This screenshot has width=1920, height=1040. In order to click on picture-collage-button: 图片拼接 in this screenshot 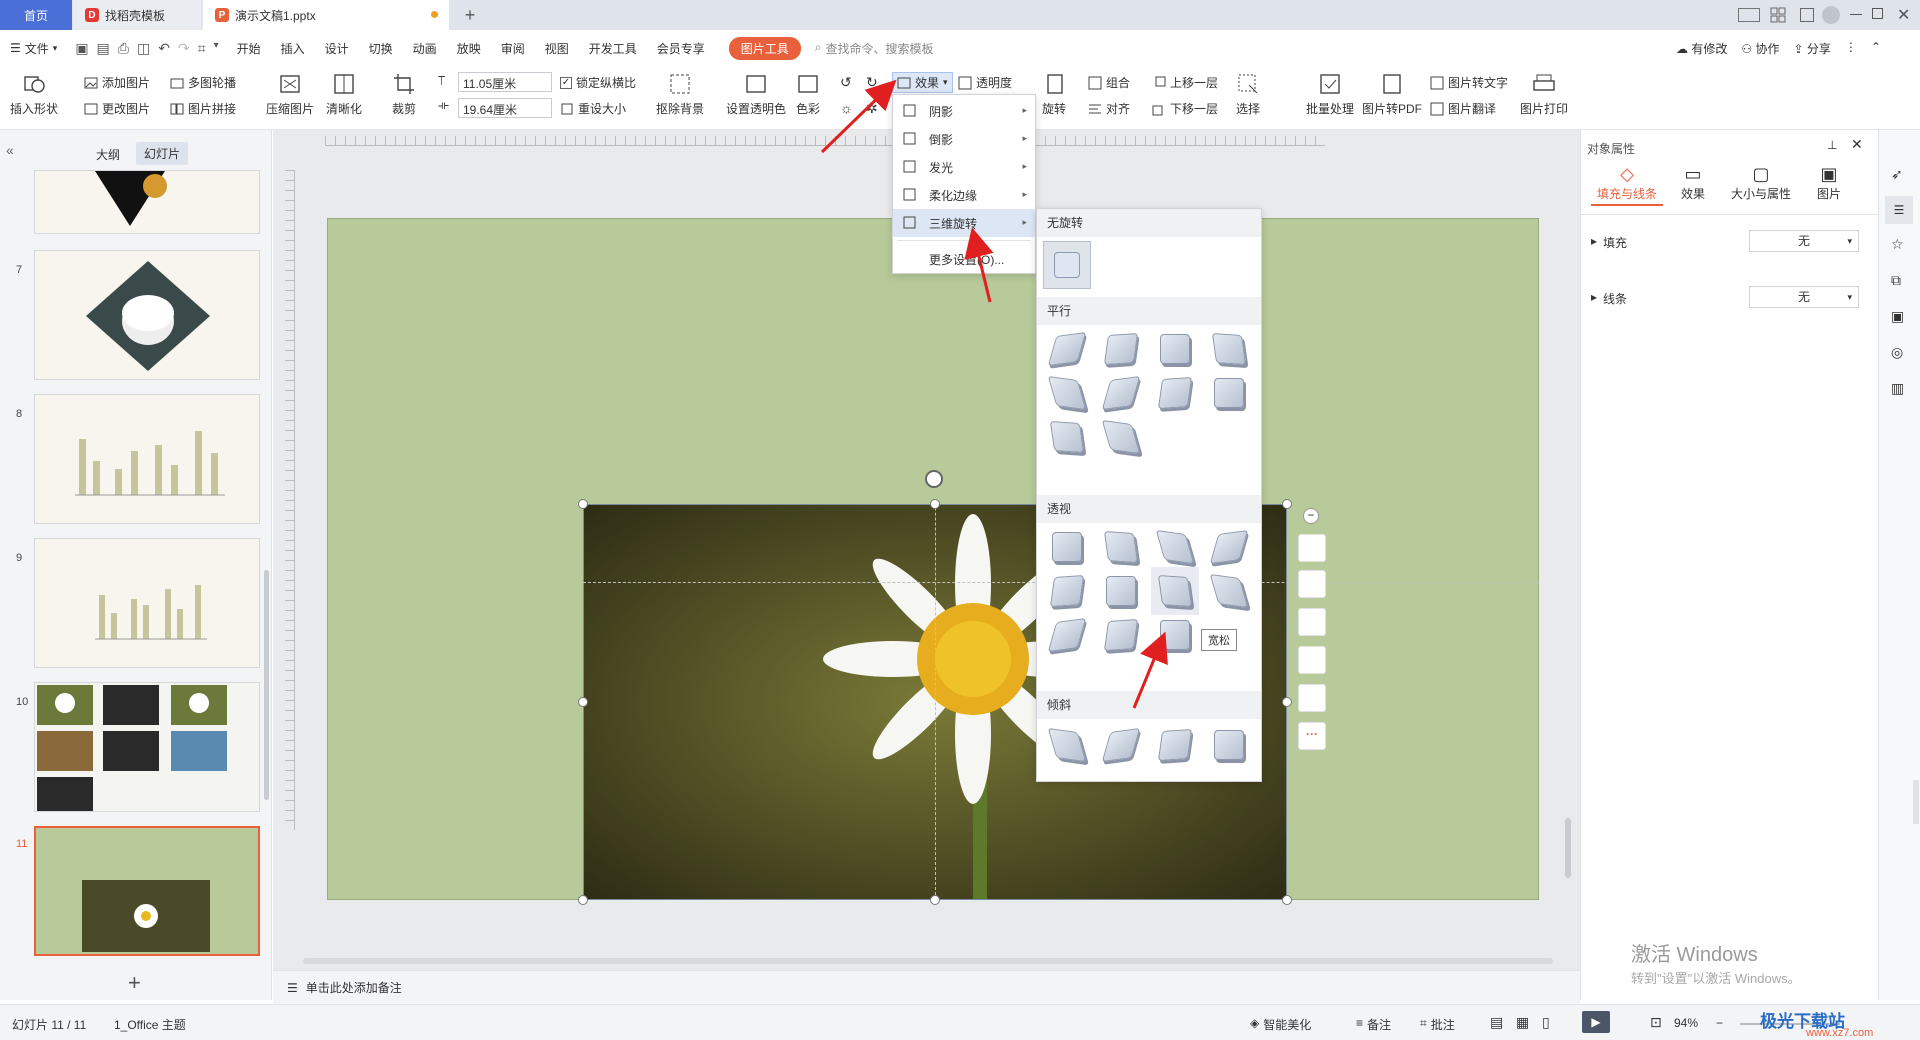, I will do `click(203, 108)`.